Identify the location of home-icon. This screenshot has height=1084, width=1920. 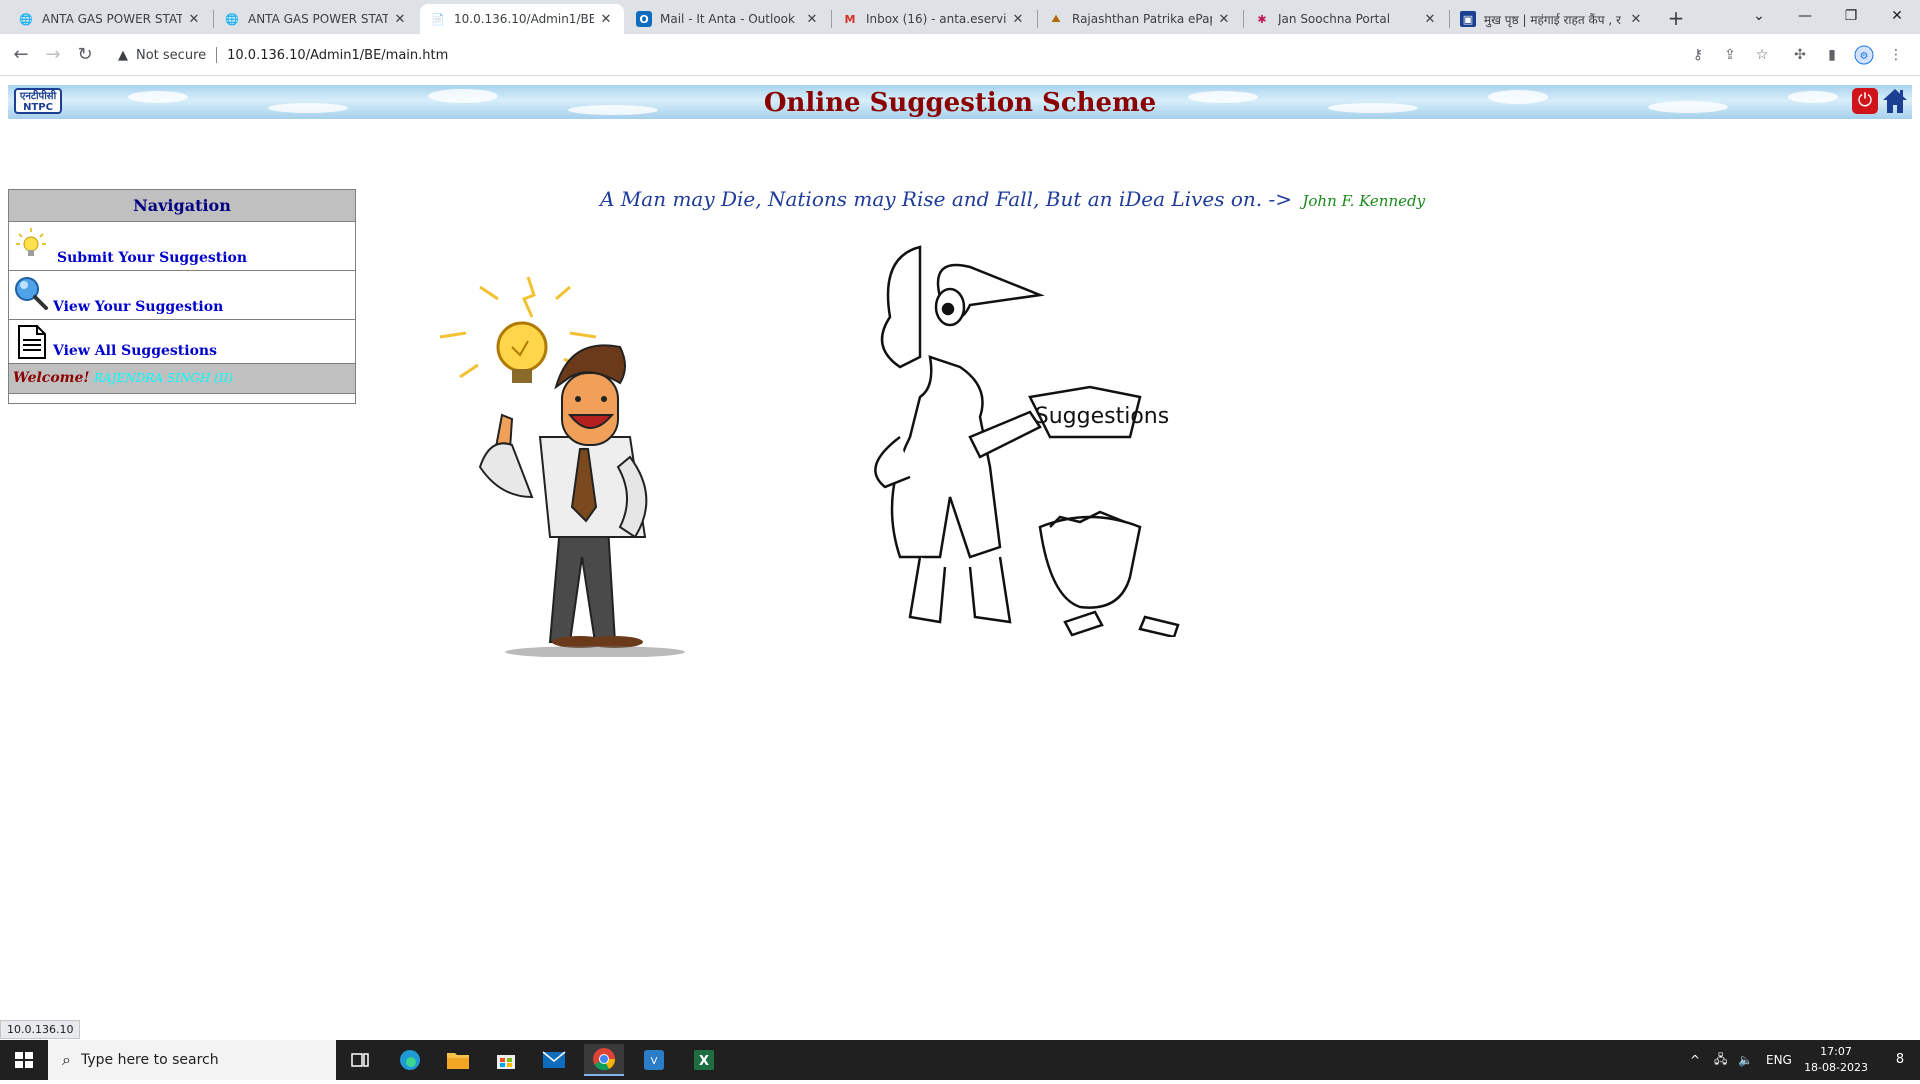
(1895, 101).